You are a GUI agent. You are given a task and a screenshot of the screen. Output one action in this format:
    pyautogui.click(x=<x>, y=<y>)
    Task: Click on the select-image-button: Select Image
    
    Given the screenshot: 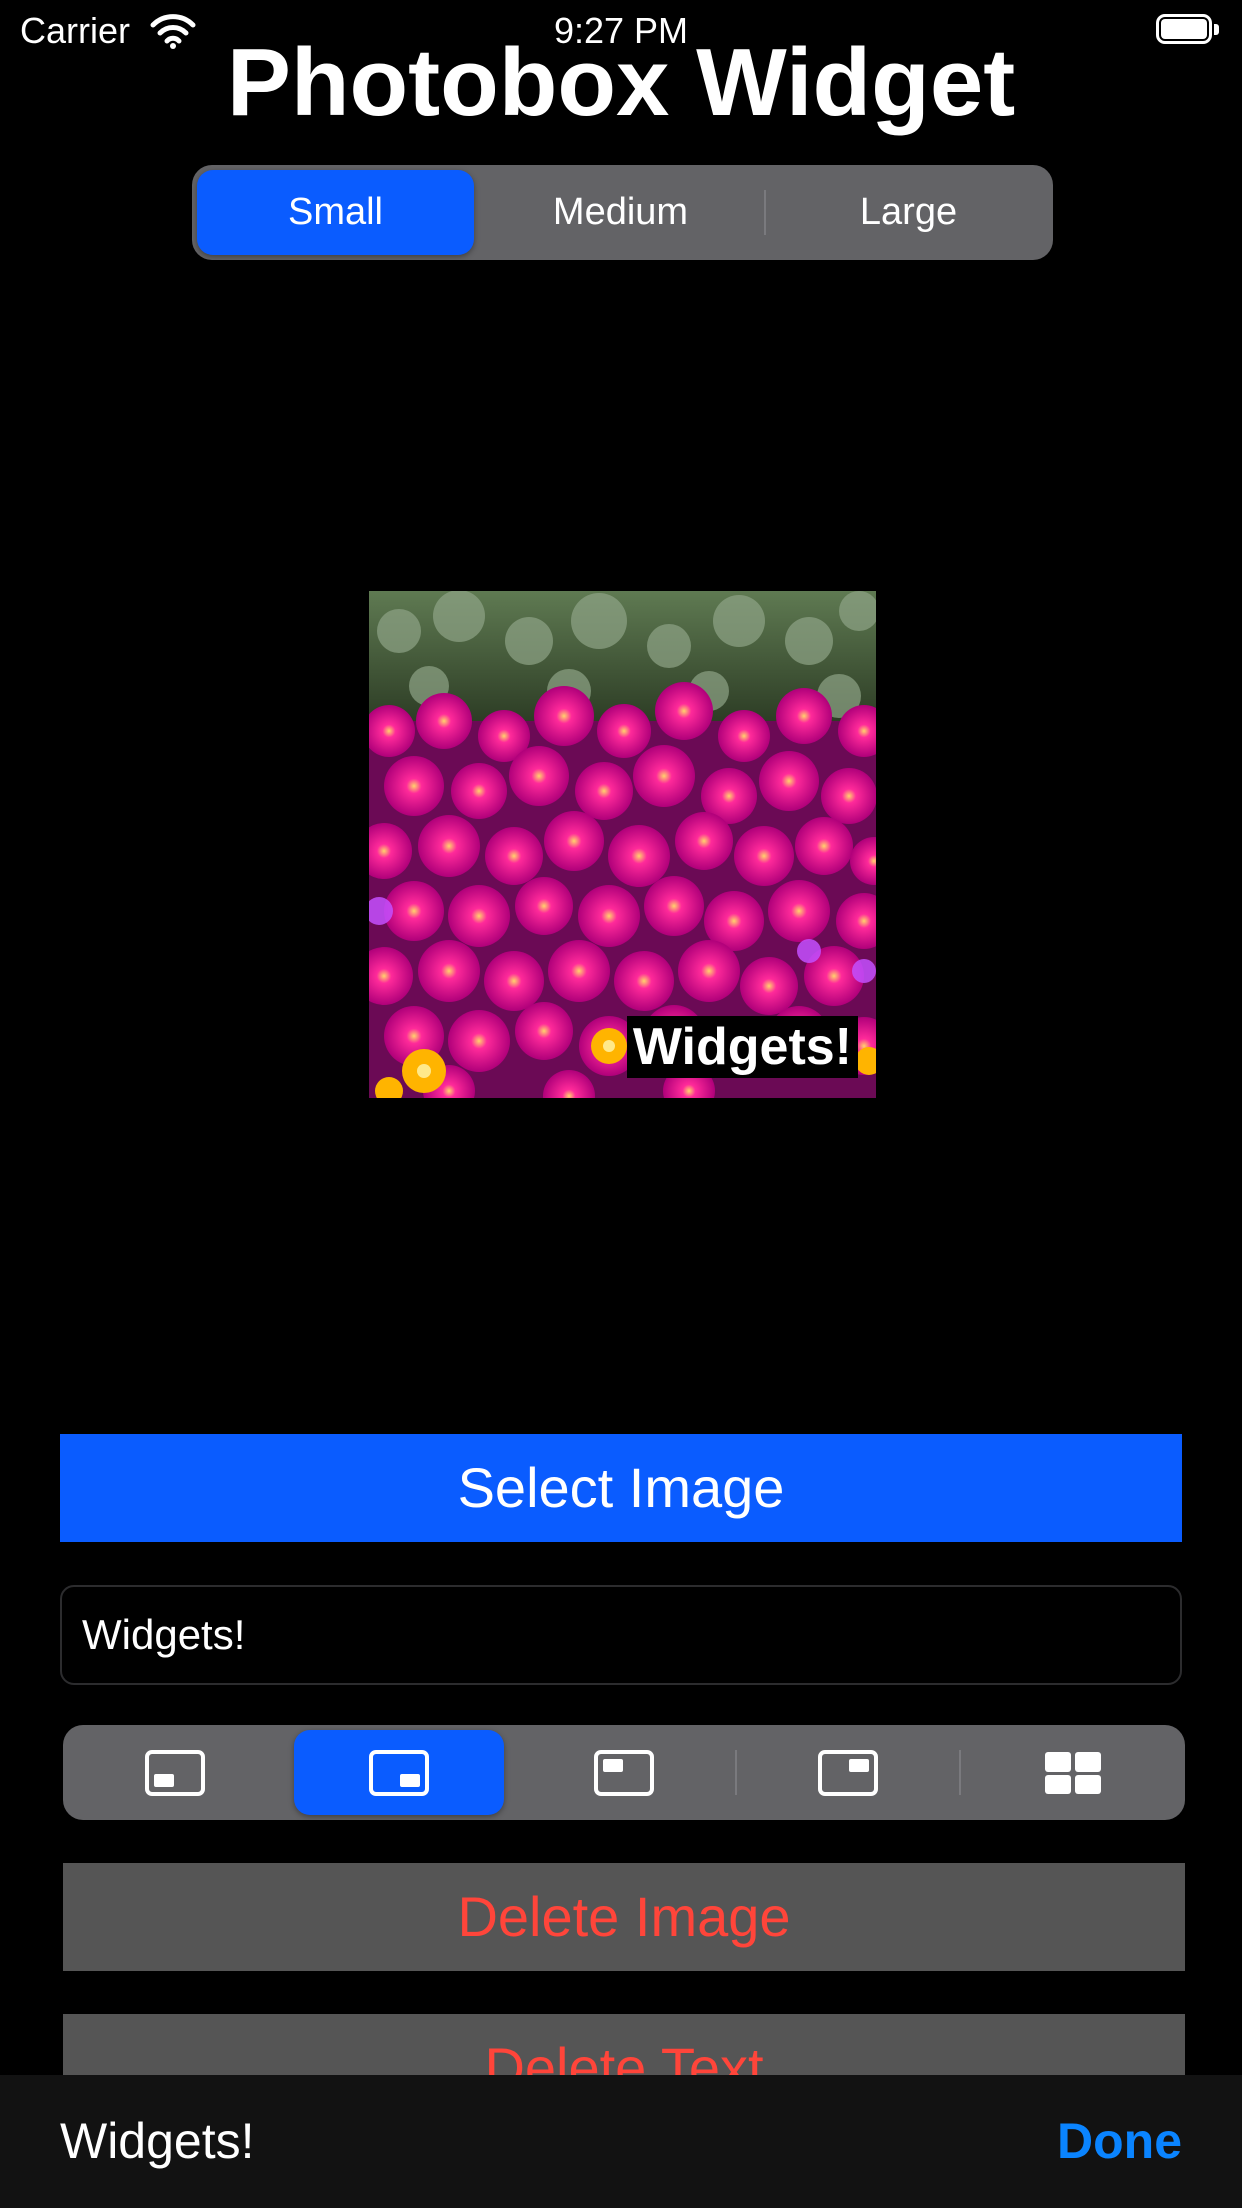 What is the action you would take?
    pyautogui.click(x=621, y=1488)
    